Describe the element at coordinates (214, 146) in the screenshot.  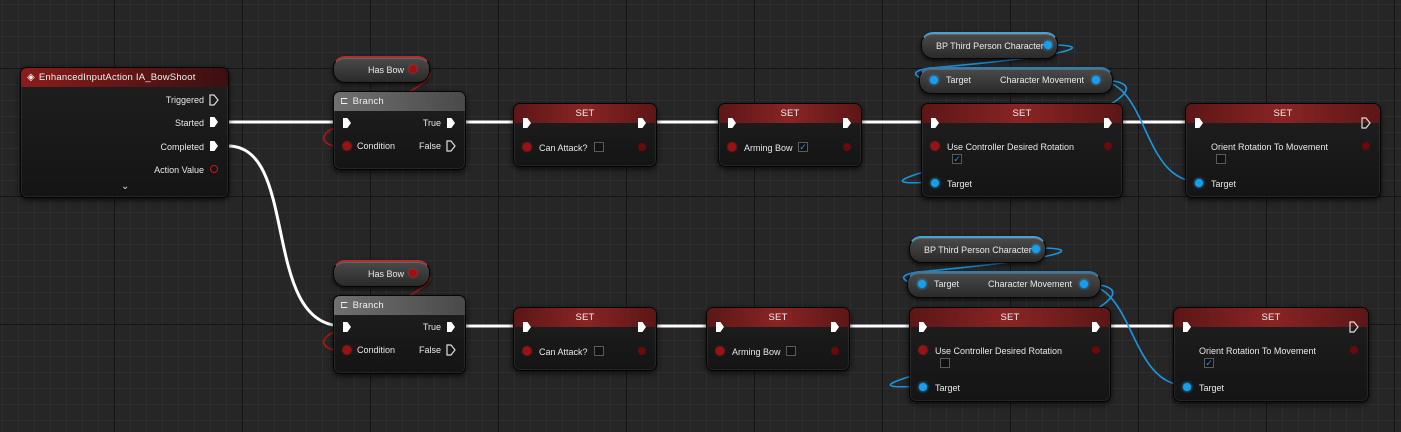
I see `completed-exec-pin` at that location.